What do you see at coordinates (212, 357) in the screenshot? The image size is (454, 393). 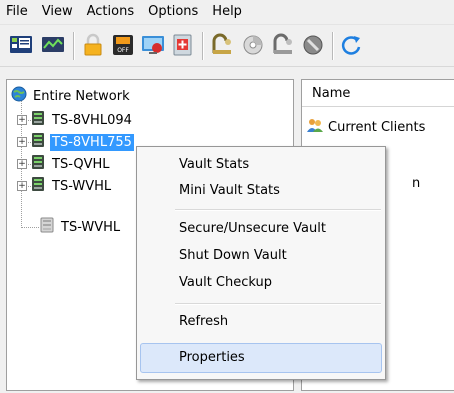 I see `menu-item-properties: Properties` at bounding box center [212, 357].